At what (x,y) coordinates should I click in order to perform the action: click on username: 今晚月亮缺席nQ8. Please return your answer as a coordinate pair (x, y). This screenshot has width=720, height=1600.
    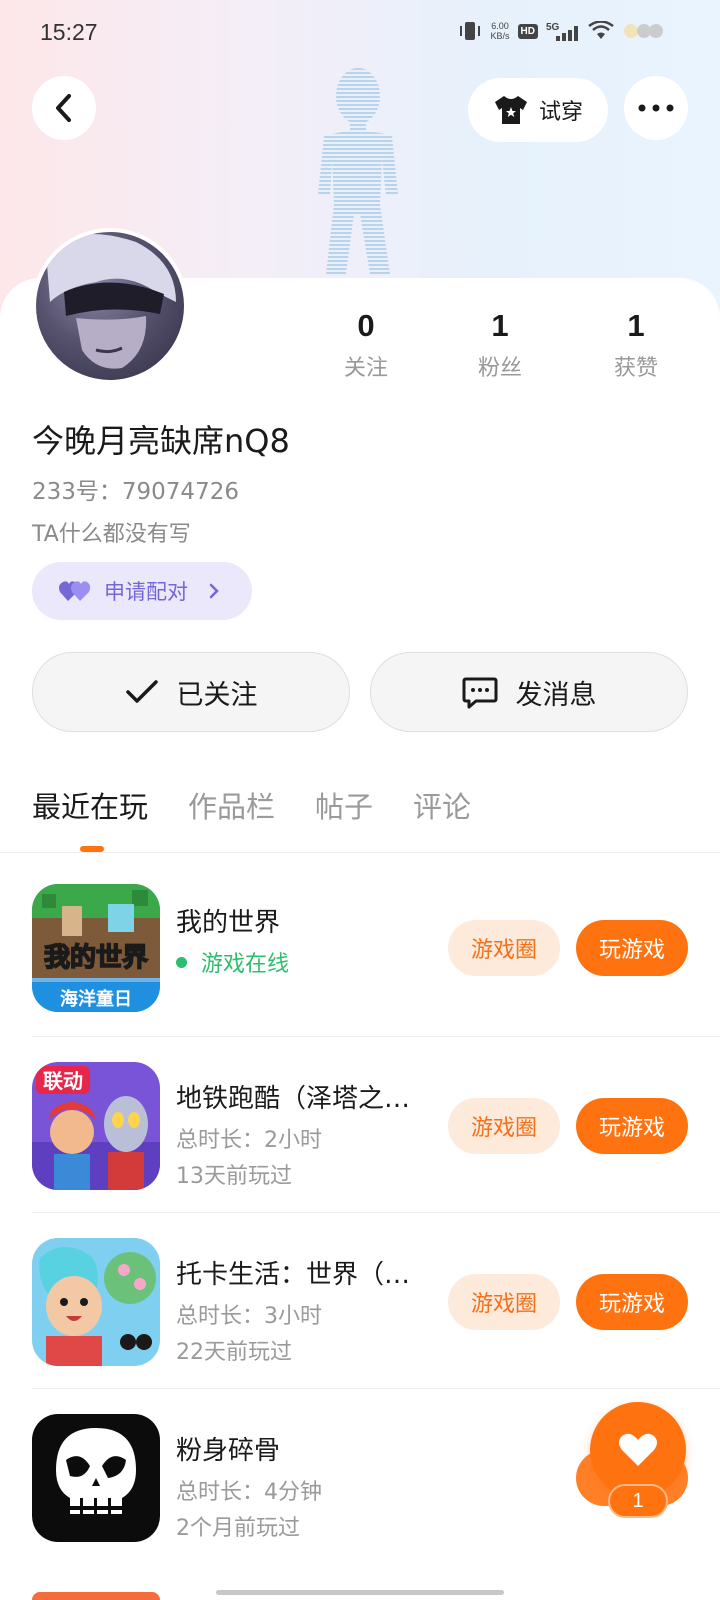
    Looking at the image, I should click on (161, 441).